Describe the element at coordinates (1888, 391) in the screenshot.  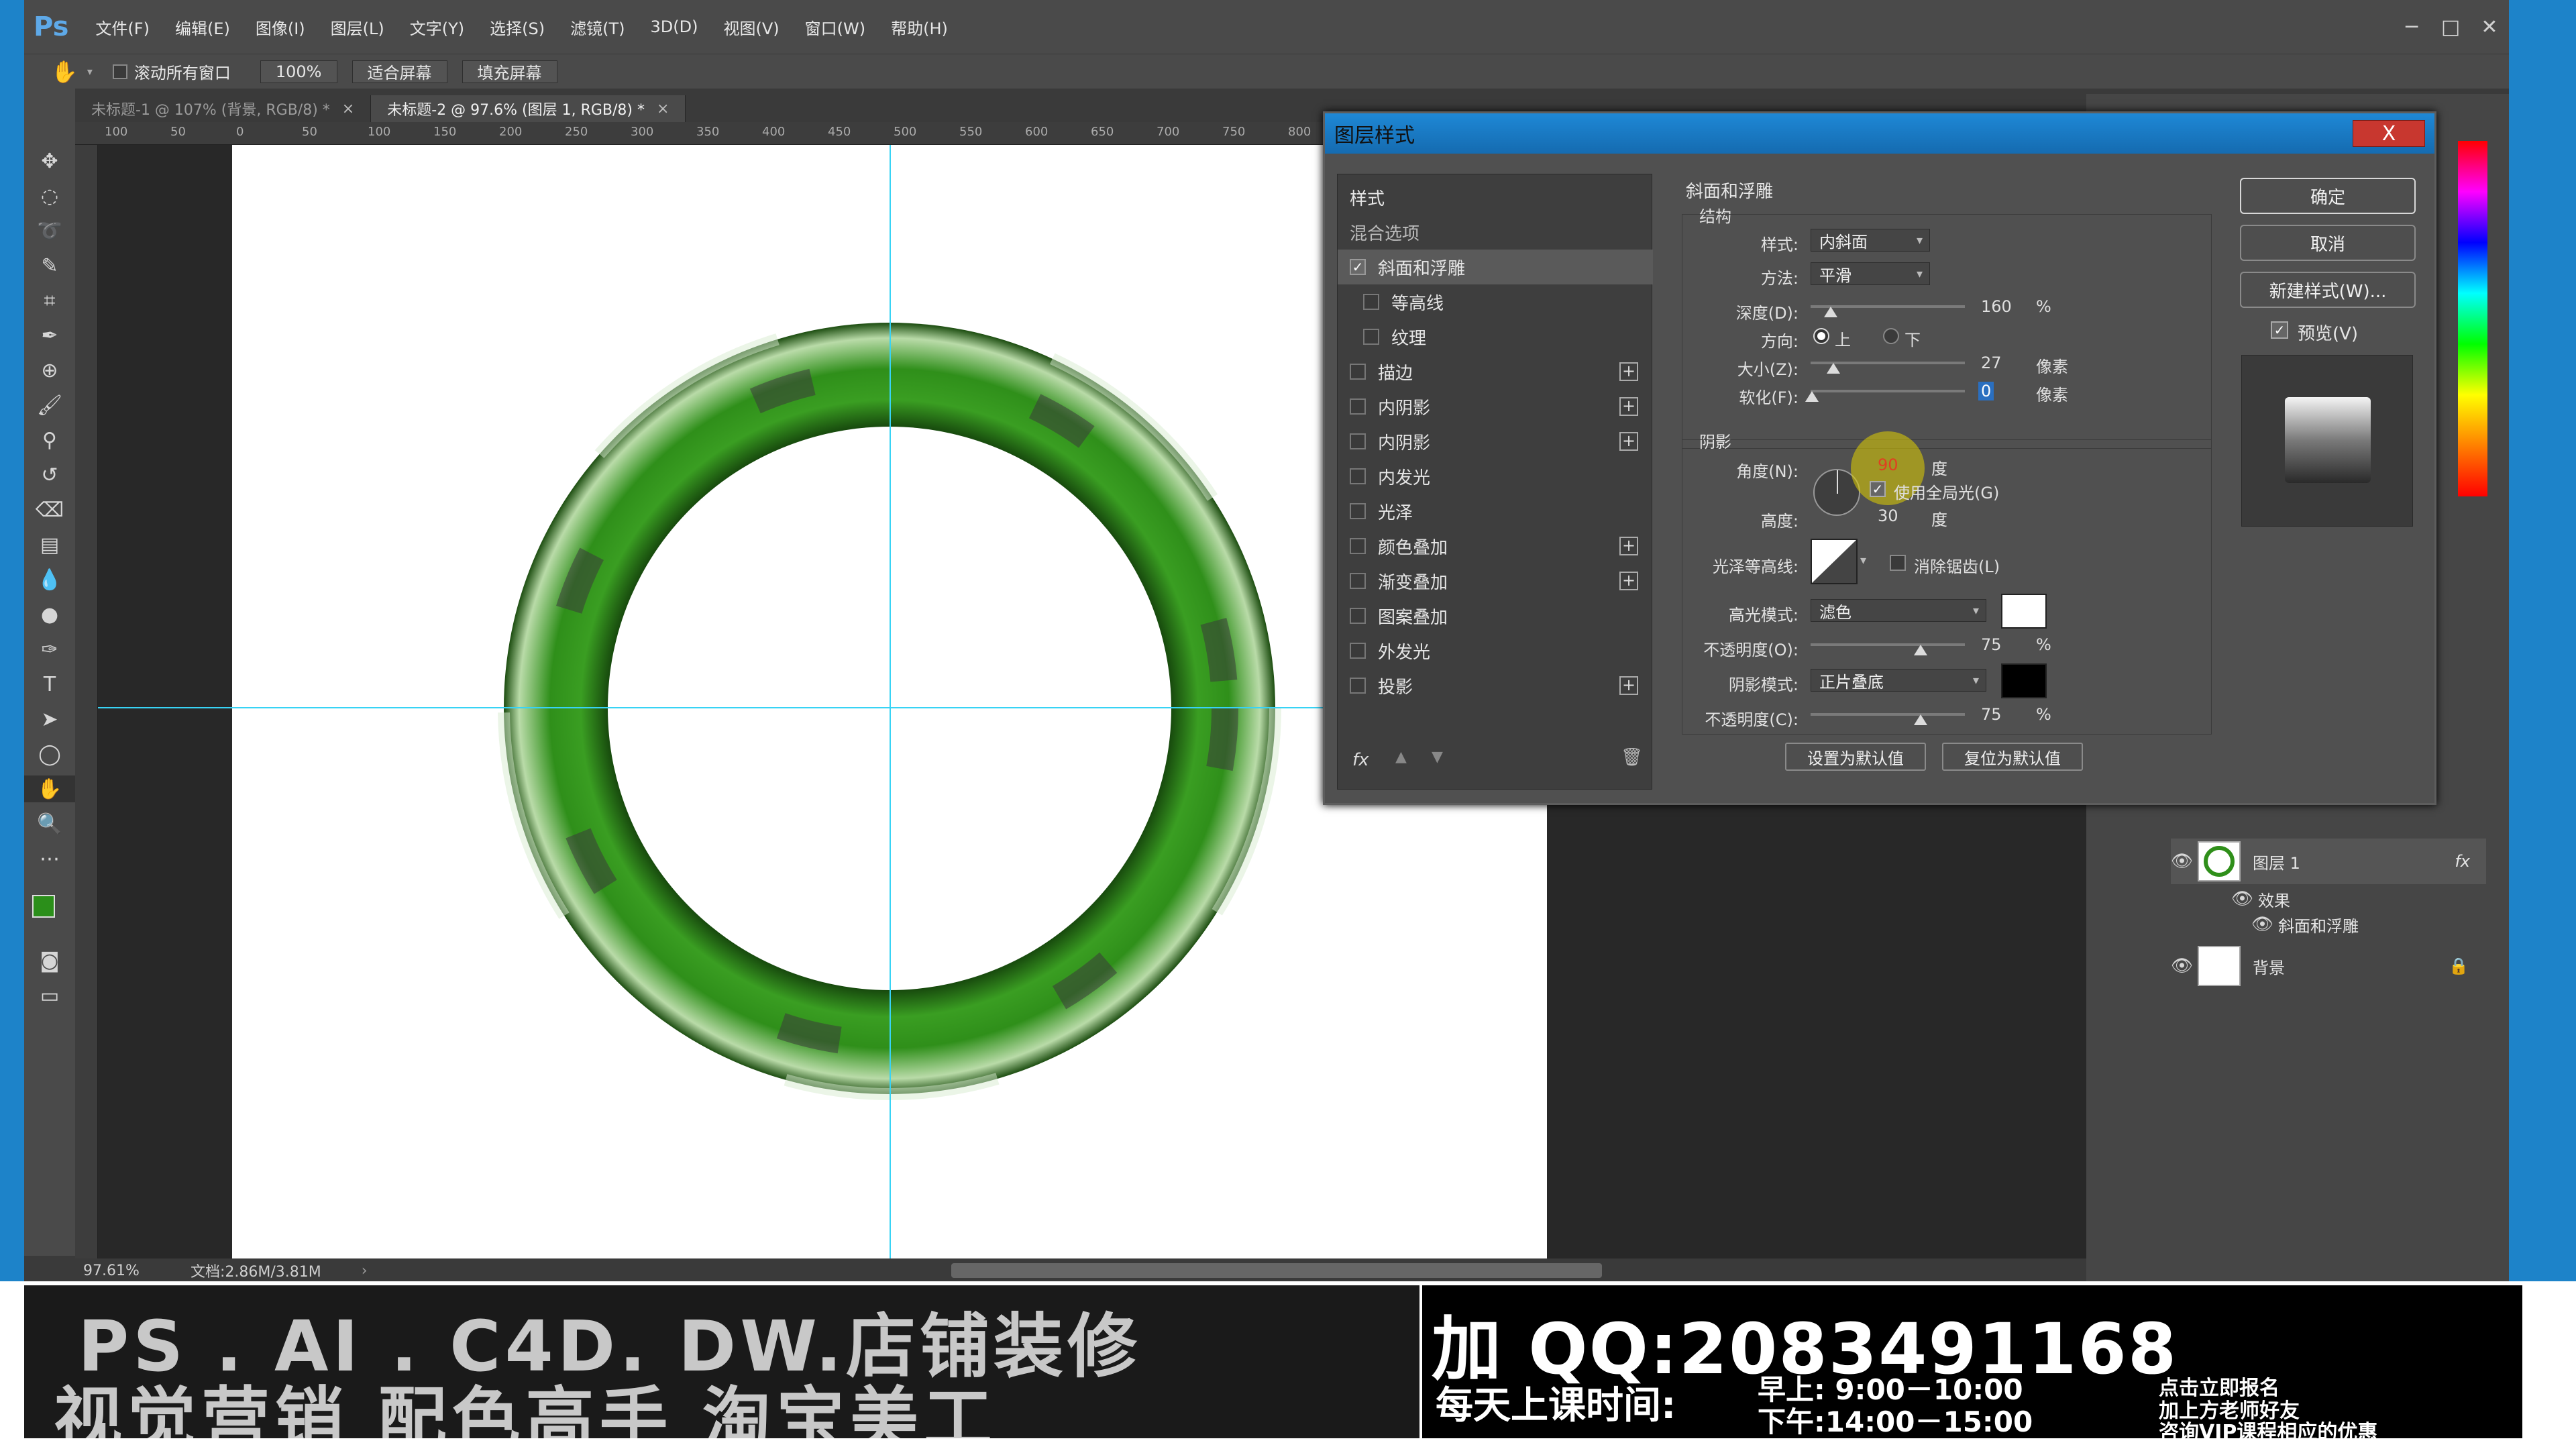
I see `soften-slider` at that location.